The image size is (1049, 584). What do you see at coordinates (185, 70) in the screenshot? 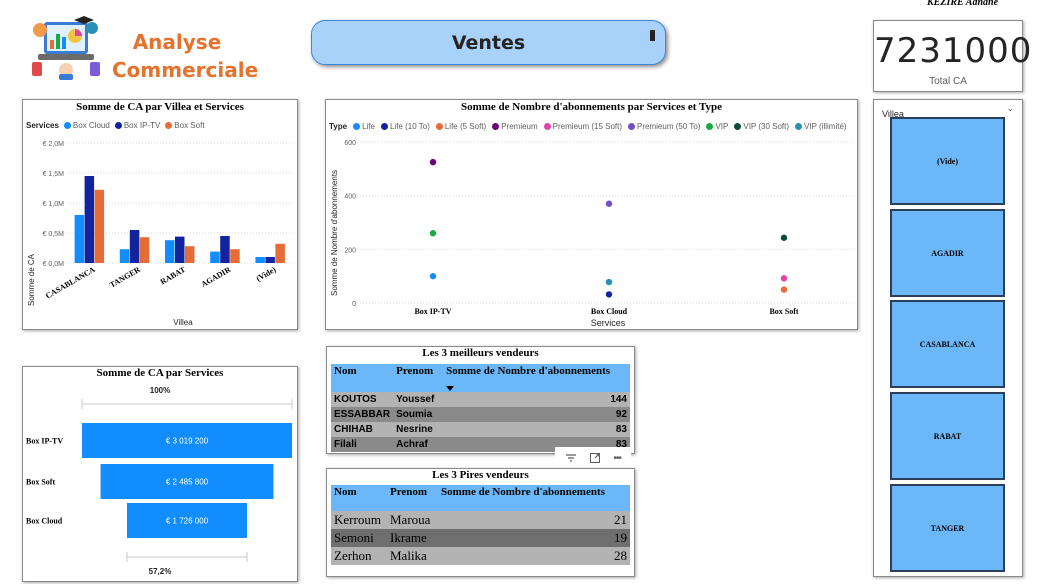
I see `app-title-line2: Commerciale` at bounding box center [185, 70].